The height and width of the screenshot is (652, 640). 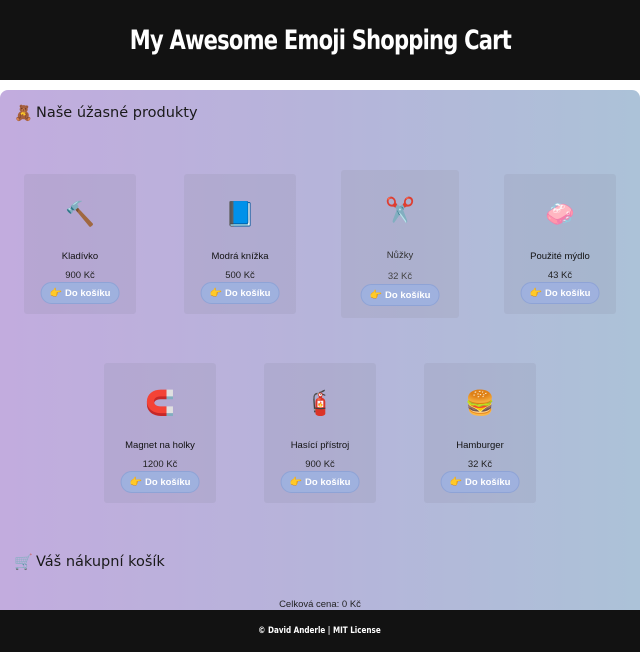 I want to click on shopping-cart-icon: 🛒, so click(x=23, y=562).